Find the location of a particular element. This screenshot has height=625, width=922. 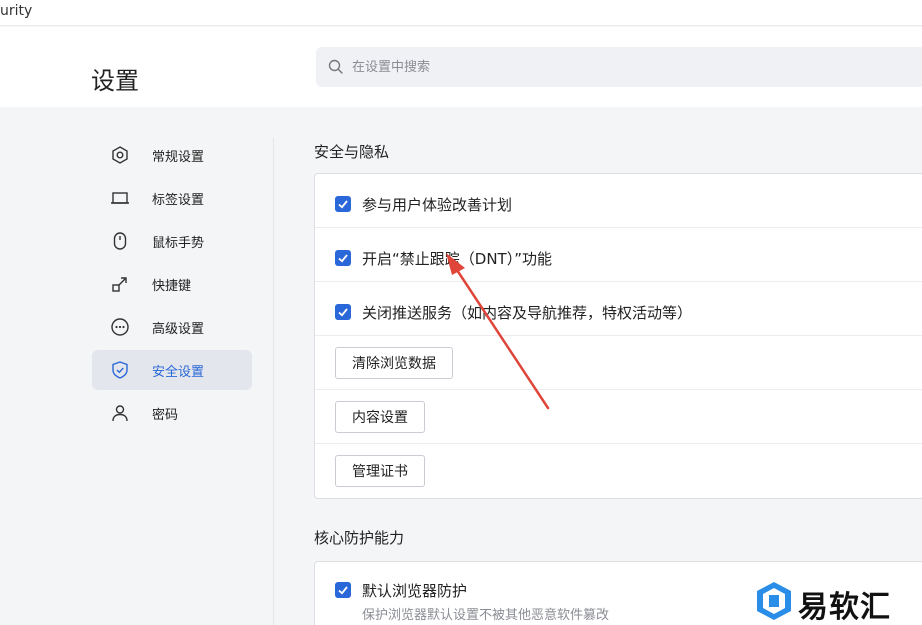

push-service-label: 关闭推送服务（如内容及导航推荐，特权活动等） is located at coordinates (527, 313).